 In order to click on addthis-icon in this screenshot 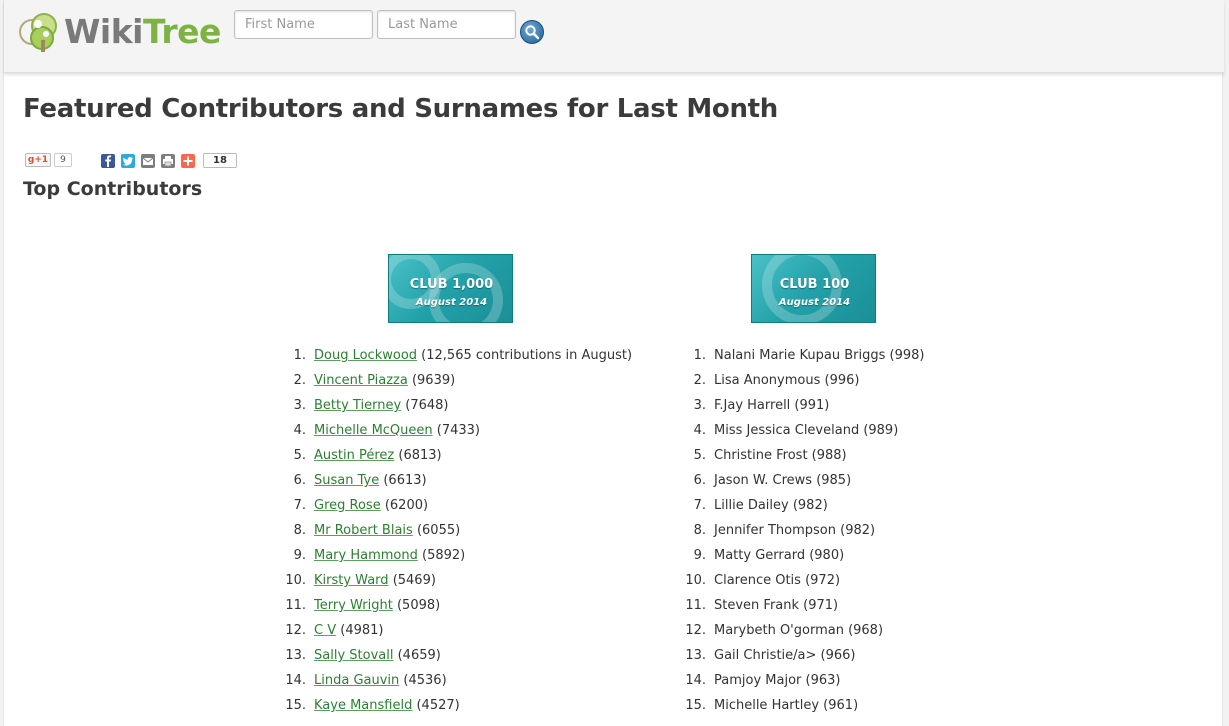, I will do `click(188, 161)`.